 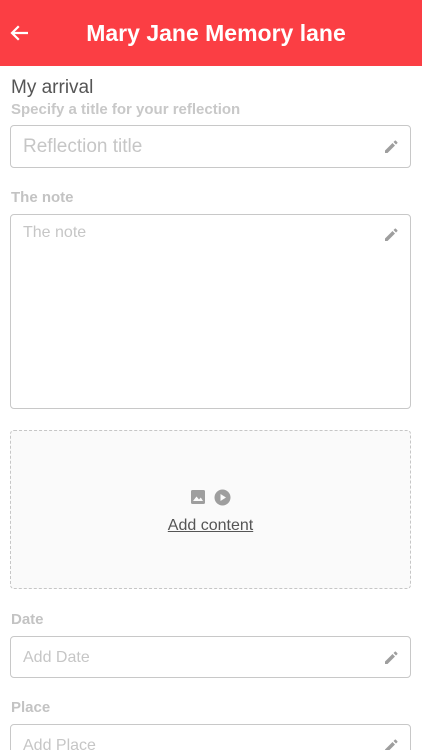 What do you see at coordinates (126, 109) in the screenshot?
I see `section-subtitle: Specify a title for your reflection` at bounding box center [126, 109].